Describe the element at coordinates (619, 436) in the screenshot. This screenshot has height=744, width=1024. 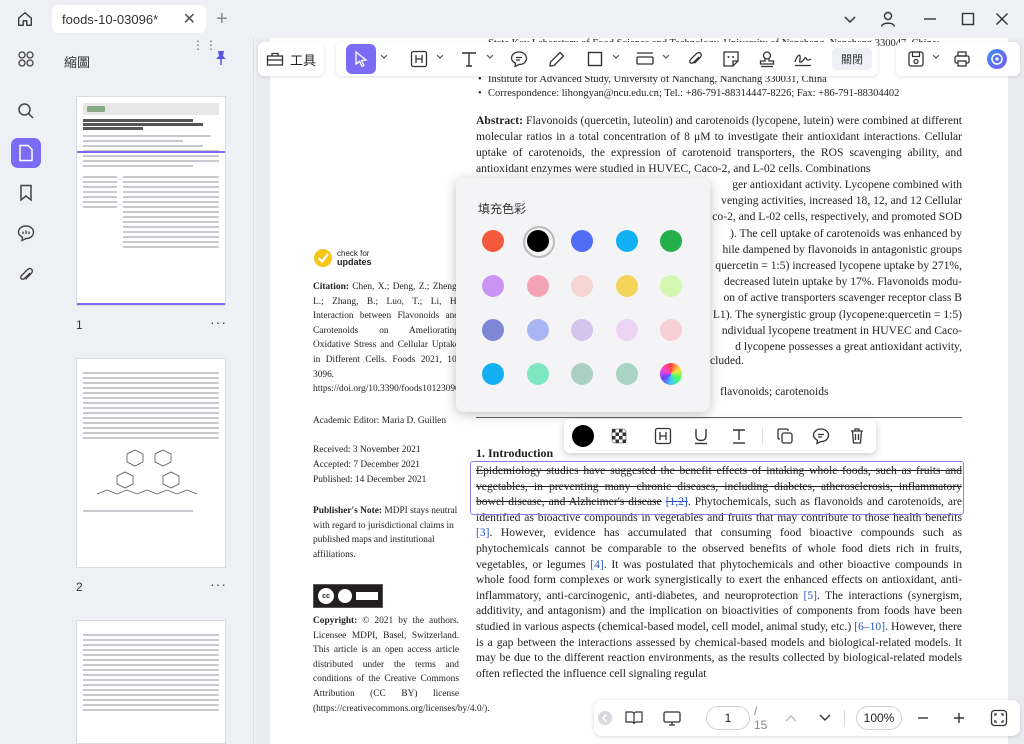
I see `opacity-icon` at that location.